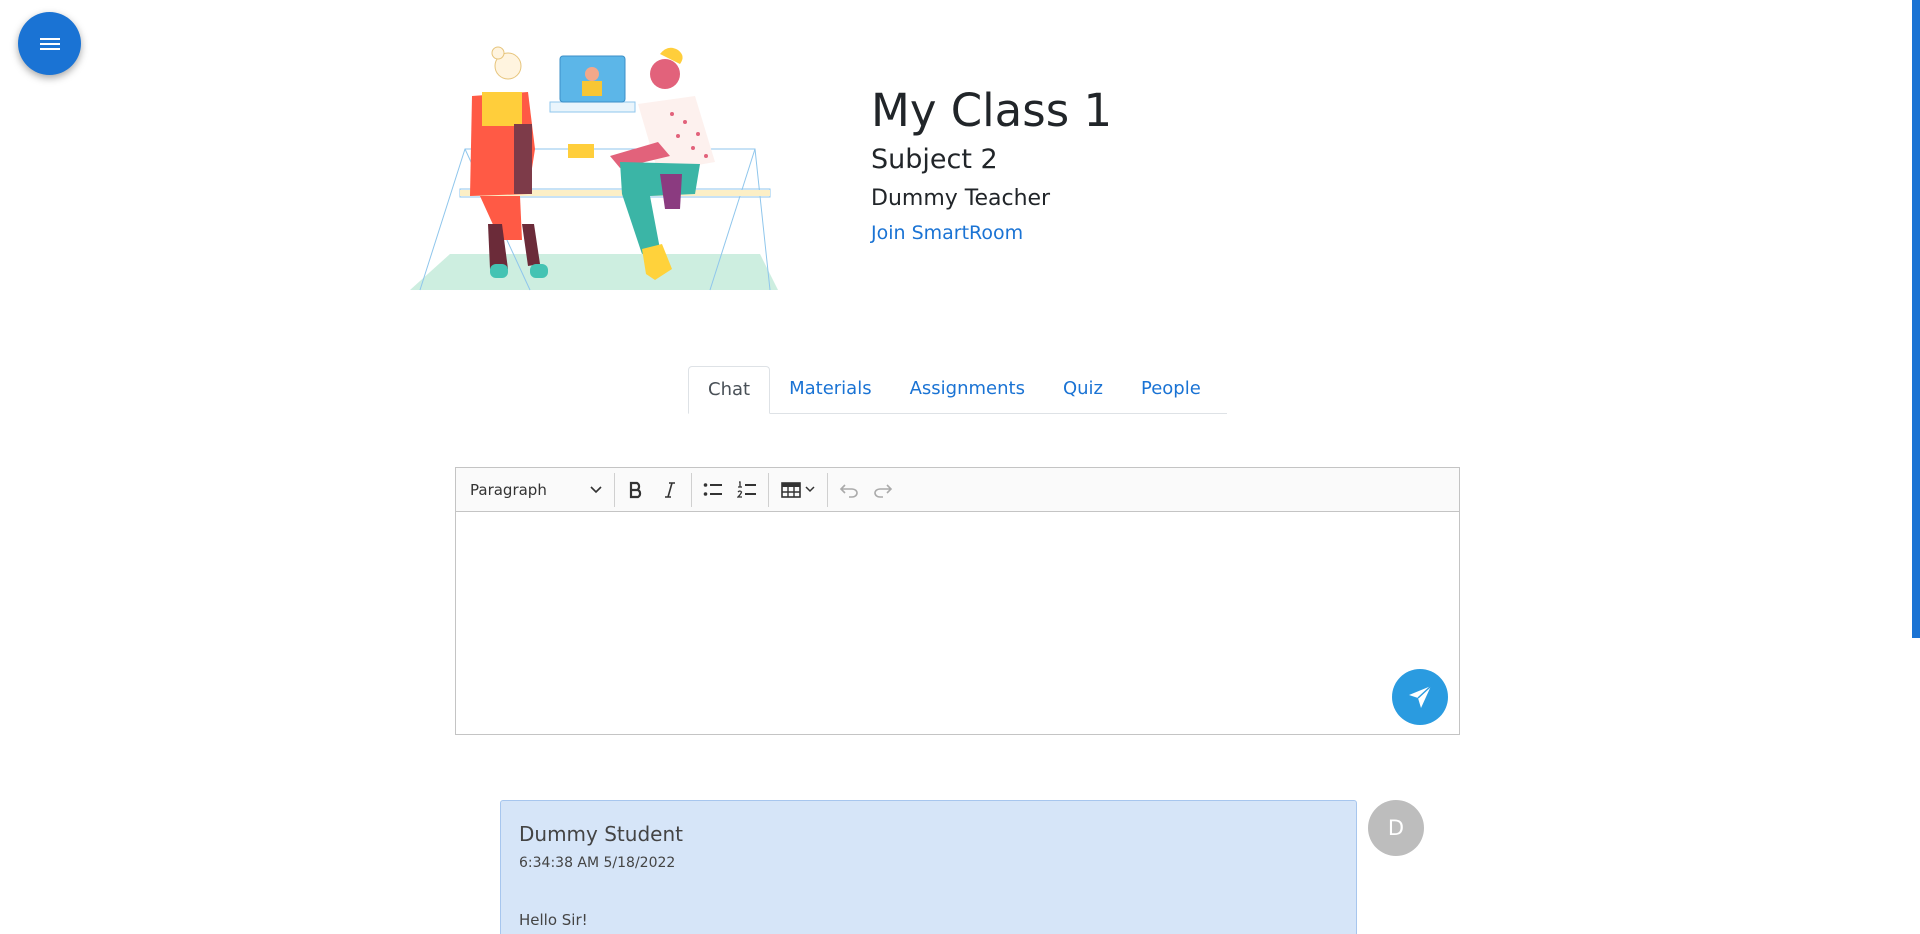 This screenshot has width=1920, height=934. What do you see at coordinates (601, 834) in the screenshot?
I see `message-author: Dummy Student` at bounding box center [601, 834].